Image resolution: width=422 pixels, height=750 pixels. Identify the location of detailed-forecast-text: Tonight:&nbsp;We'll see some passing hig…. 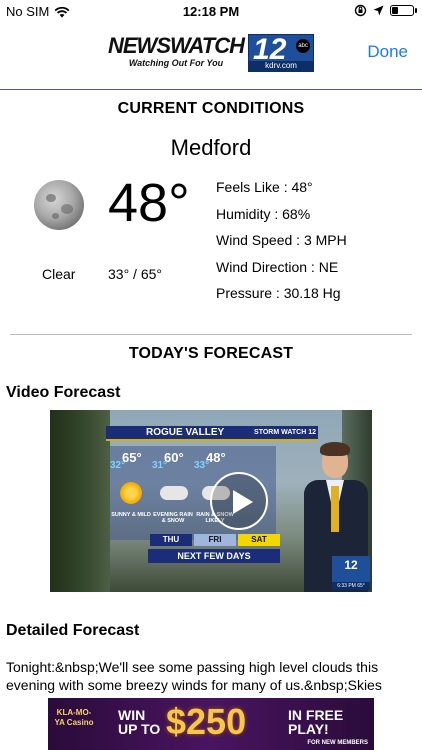
(194, 676).